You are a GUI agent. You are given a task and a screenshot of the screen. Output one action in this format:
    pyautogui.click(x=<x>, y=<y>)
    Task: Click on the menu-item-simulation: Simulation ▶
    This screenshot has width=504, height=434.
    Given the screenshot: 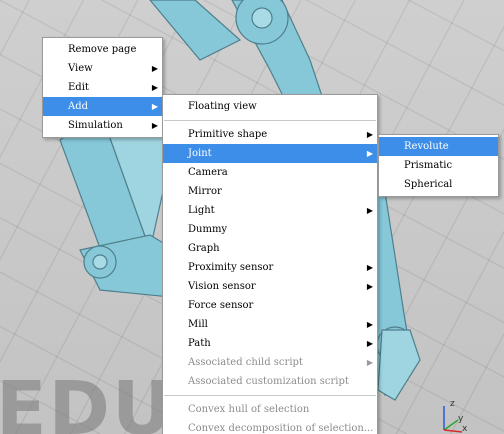 What is the action you would take?
    pyautogui.click(x=102, y=125)
    